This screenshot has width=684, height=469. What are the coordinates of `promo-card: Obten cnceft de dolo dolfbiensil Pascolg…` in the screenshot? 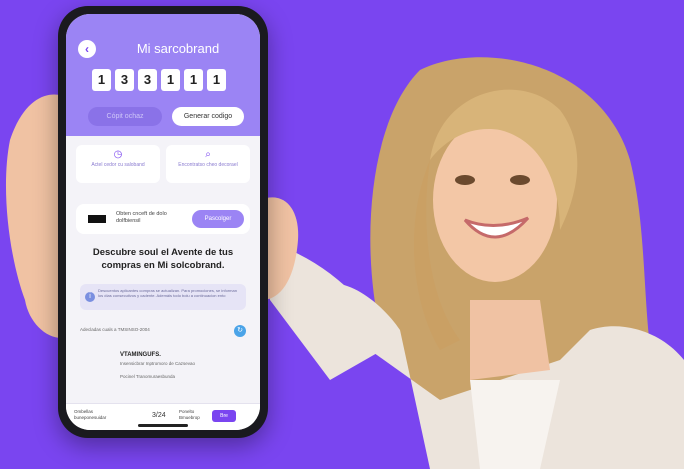 It's located at (163, 219).